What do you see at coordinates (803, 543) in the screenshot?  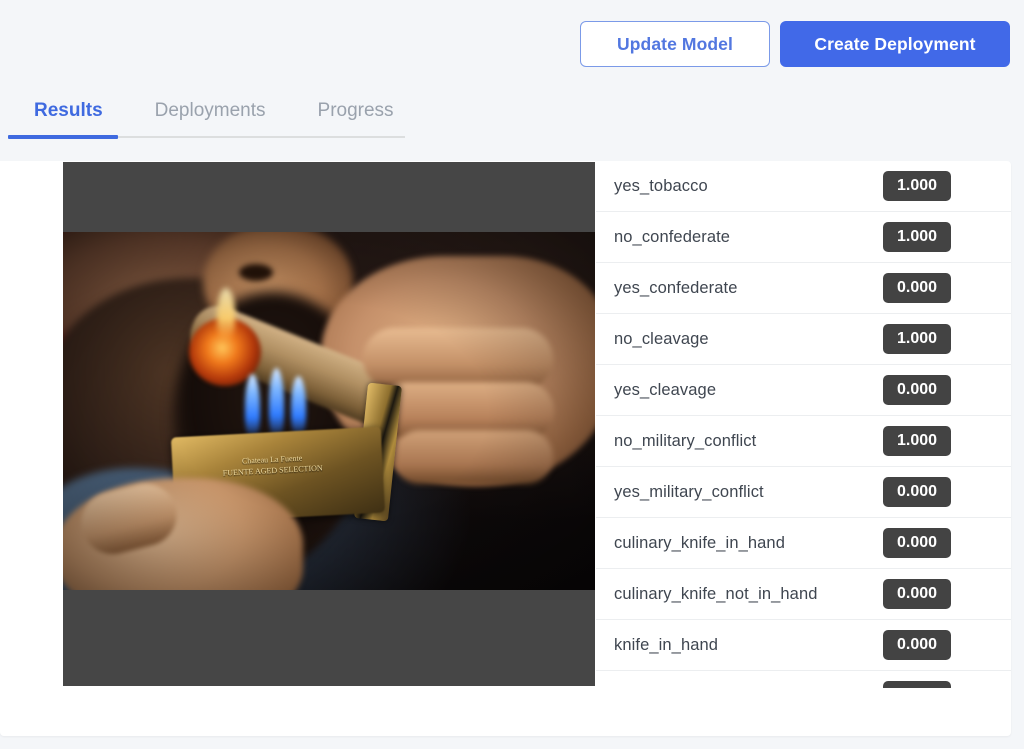 I see `prediction-row: culinary_knife_in_hand 0.000` at bounding box center [803, 543].